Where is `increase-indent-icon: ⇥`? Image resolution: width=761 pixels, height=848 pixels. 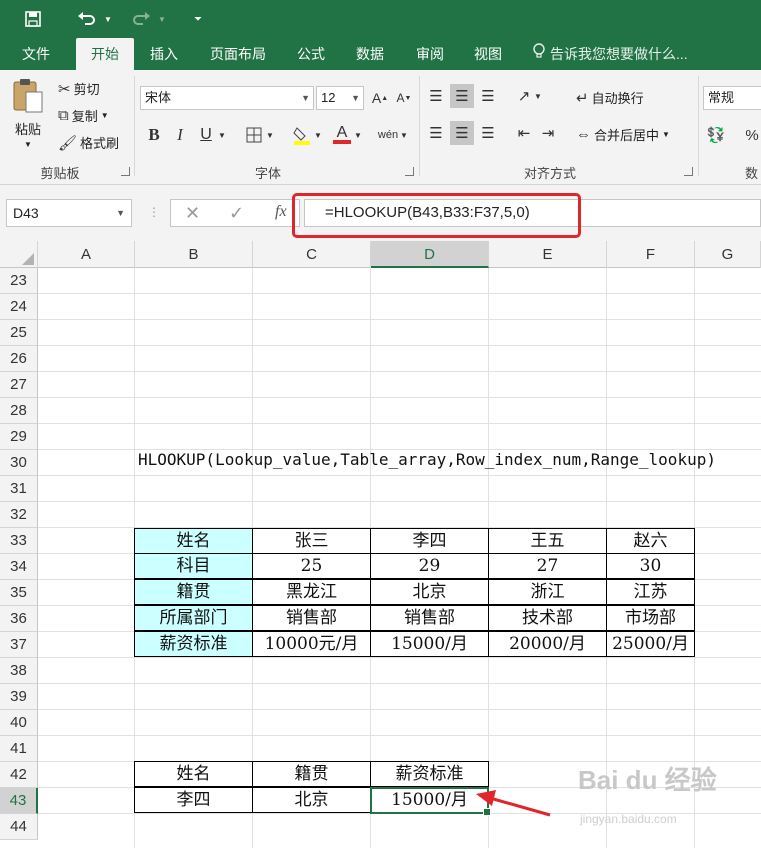 increase-indent-icon: ⇥ is located at coordinates (548, 133).